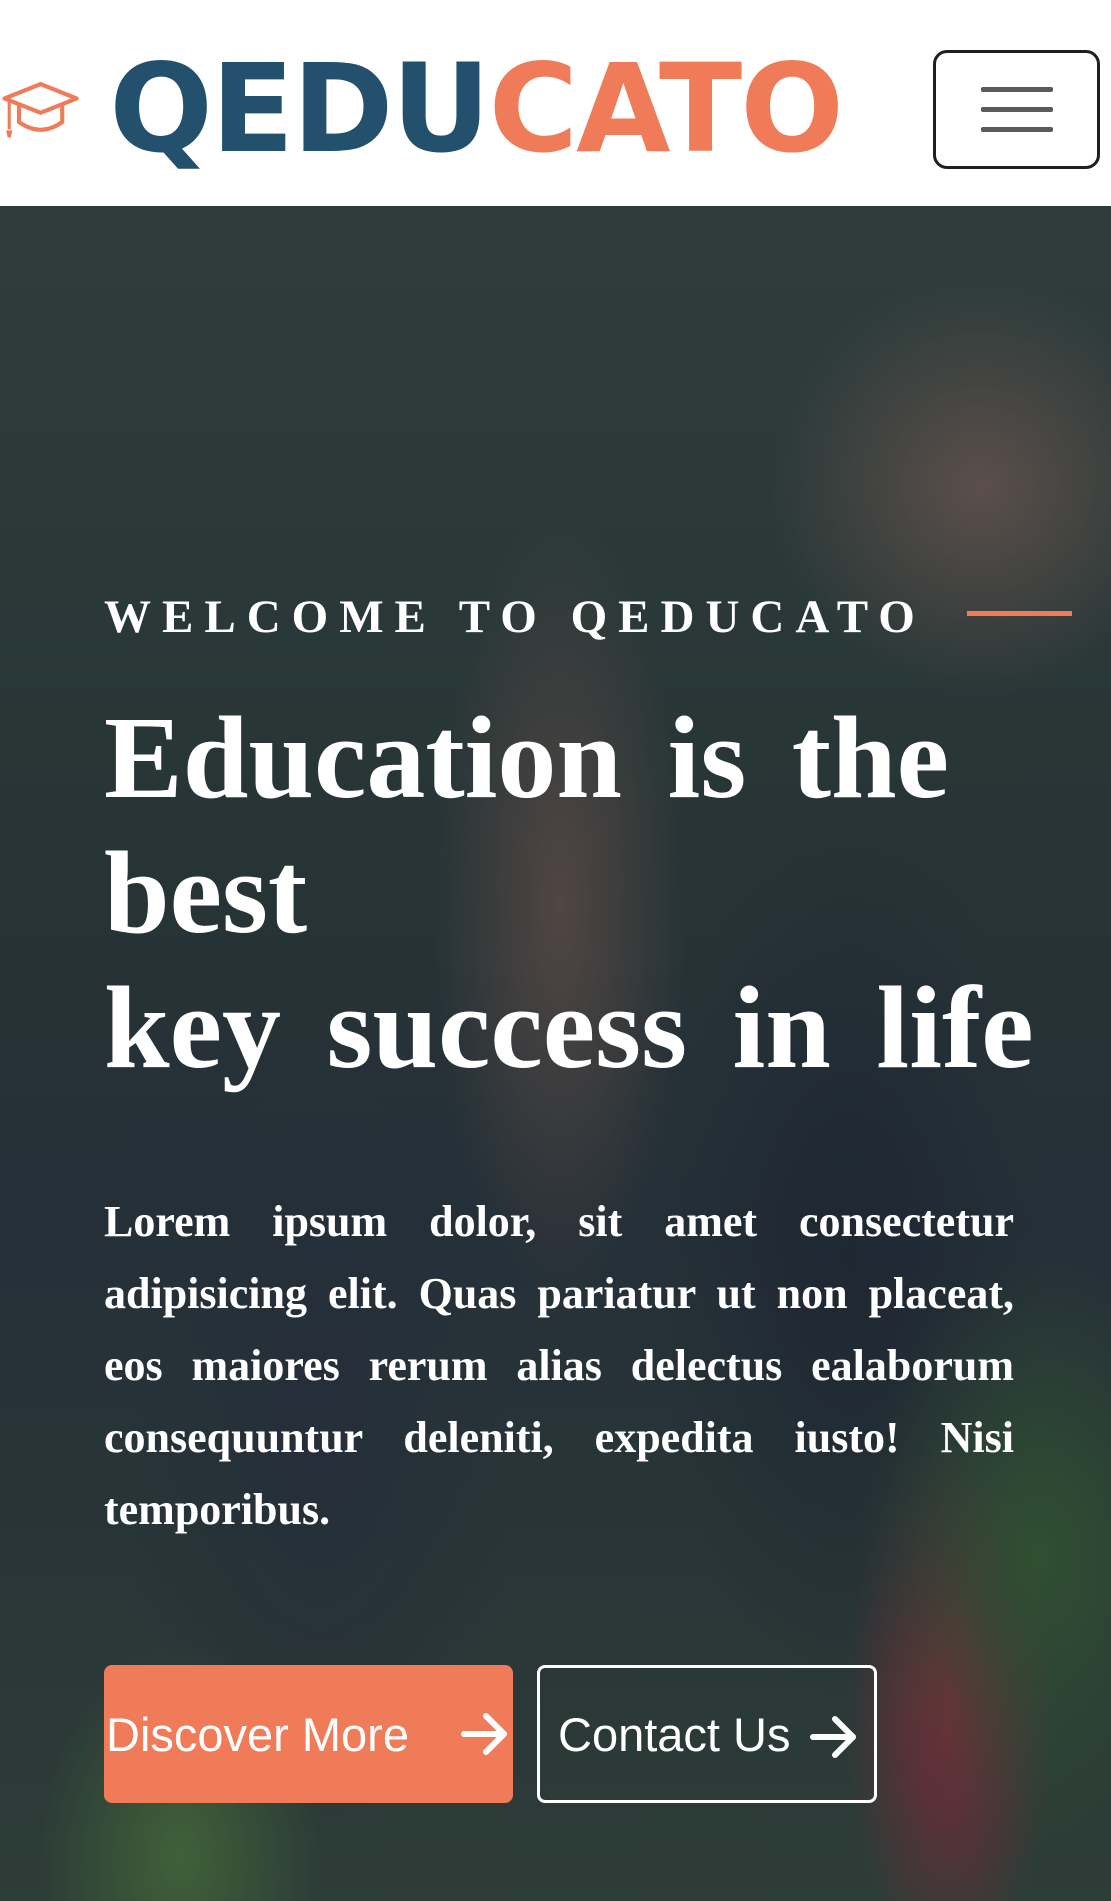 The height and width of the screenshot is (1901, 1111). What do you see at coordinates (299, 109) in the screenshot?
I see `logo-text-primary: QEDU` at bounding box center [299, 109].